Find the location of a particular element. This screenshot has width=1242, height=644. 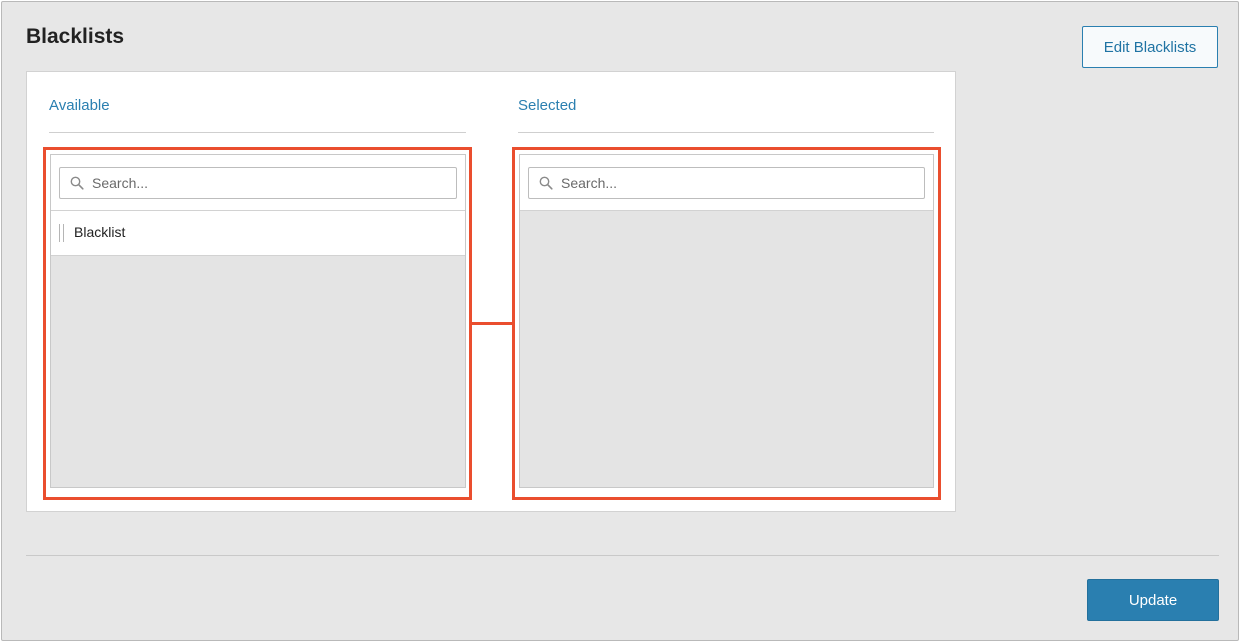

drag-handle-icon is located at coordinates (61, 233).